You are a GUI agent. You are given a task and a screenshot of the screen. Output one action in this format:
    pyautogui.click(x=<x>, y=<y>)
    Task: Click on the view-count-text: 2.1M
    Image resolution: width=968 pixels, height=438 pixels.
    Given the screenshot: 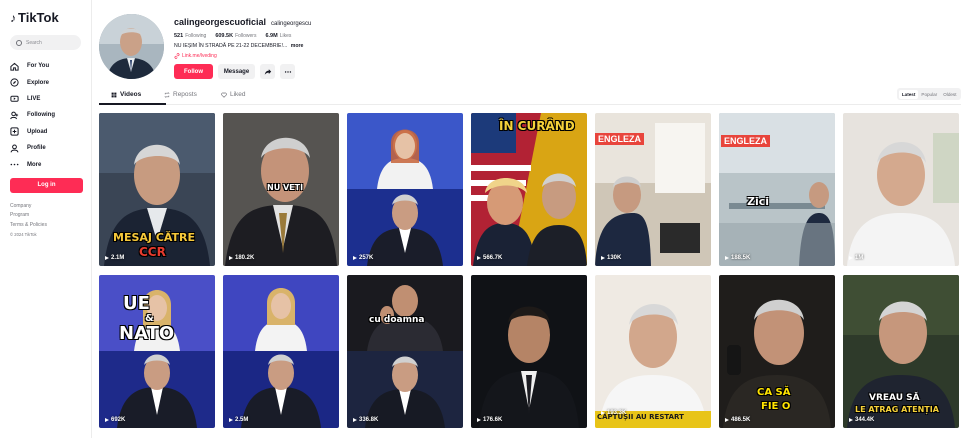 What is the action you would take?
    pyautogui.click(x=118, y=258)
    